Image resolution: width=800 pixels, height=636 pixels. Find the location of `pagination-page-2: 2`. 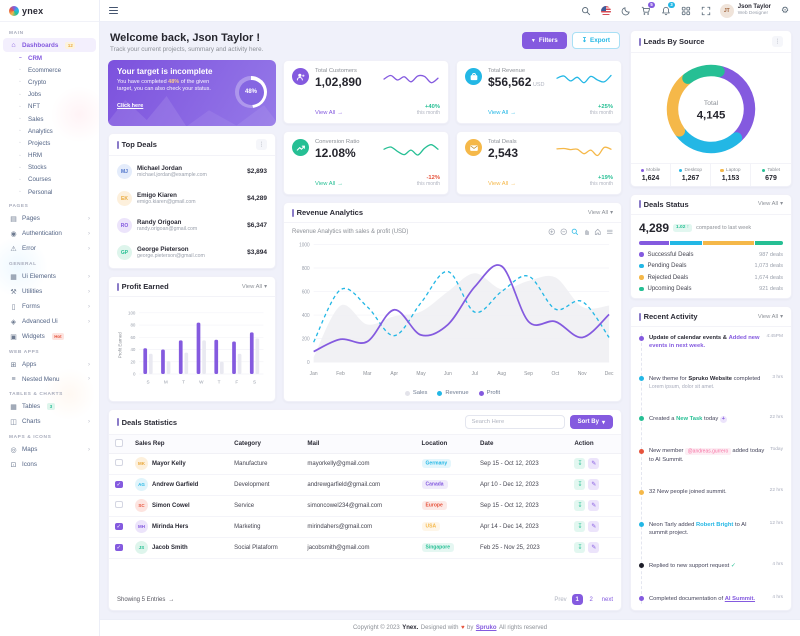

pagination-page-2: 2 is located at coordinates (591, 599).